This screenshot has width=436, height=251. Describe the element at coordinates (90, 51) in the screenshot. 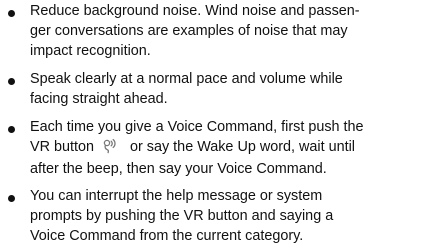

I see `text-line: impact recognition.` at that location.